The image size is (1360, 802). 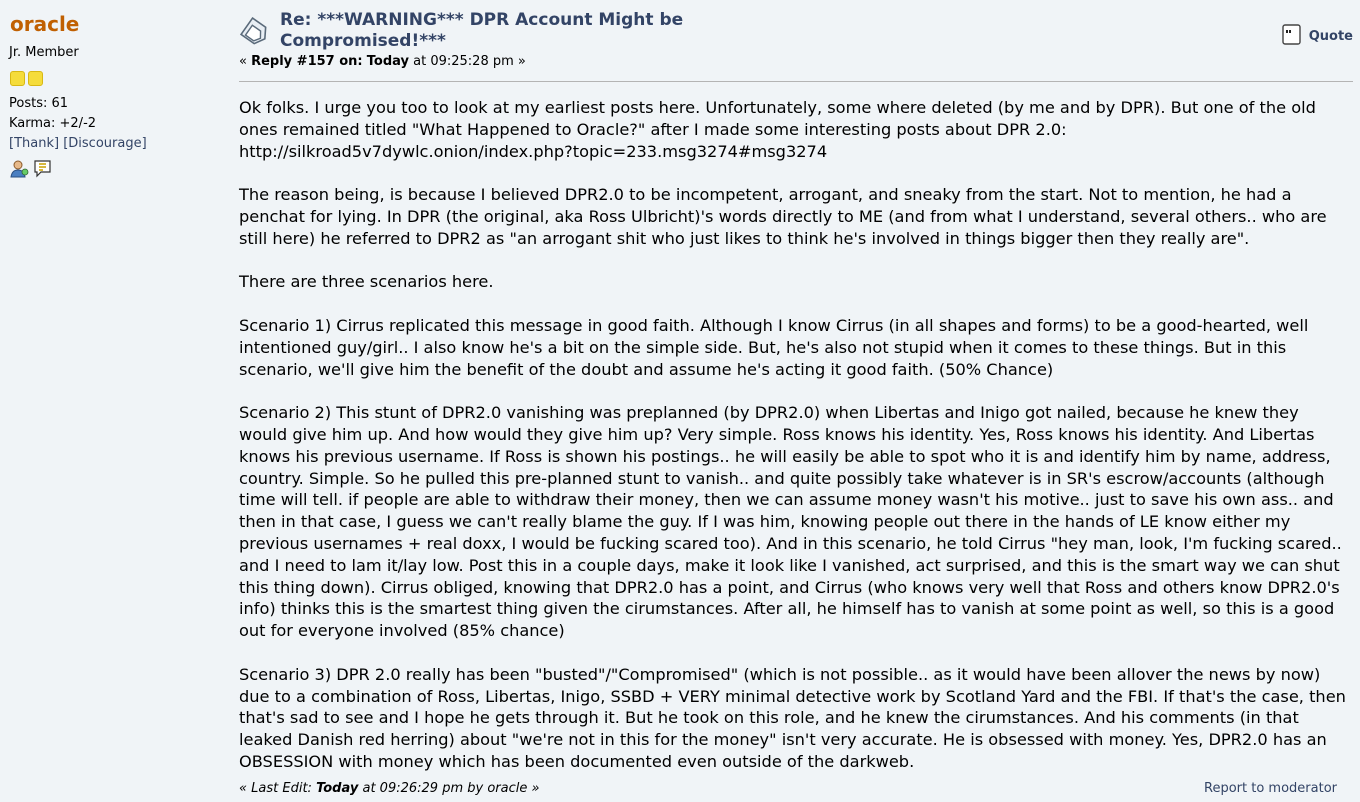 What do you see at coordinates (307, 61) in the screenshot?
I see `reply-label: Reply #157 on:` at bounding box center [307, 61].